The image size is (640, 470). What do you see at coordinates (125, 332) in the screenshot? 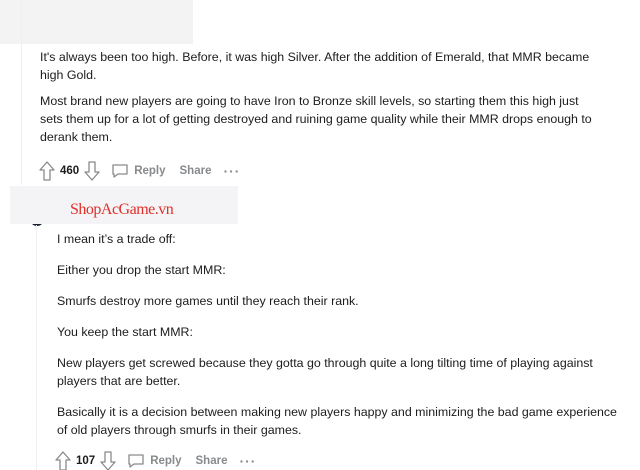
I see `comment-paragraph: You keep the start MMR:` at bounding box center [125, 332].